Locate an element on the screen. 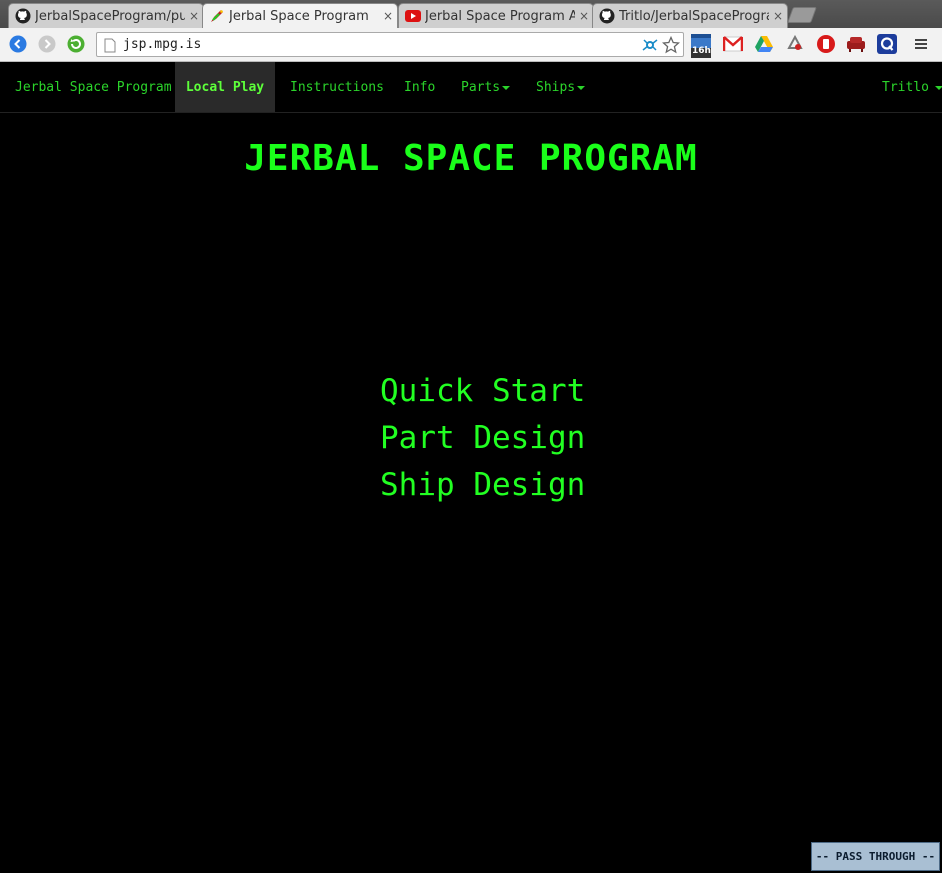 This screenshot has width=942, height=873. menu-item-ship-design: Ship Design is located at coordinates (482, 487).